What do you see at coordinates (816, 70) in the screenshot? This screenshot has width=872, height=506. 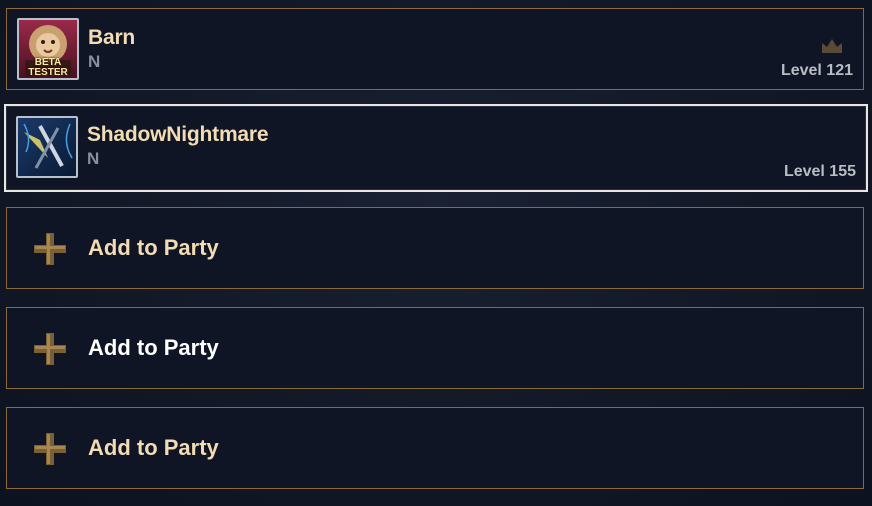 I see `member-level: Level 121` at bounding box center [816, 70].